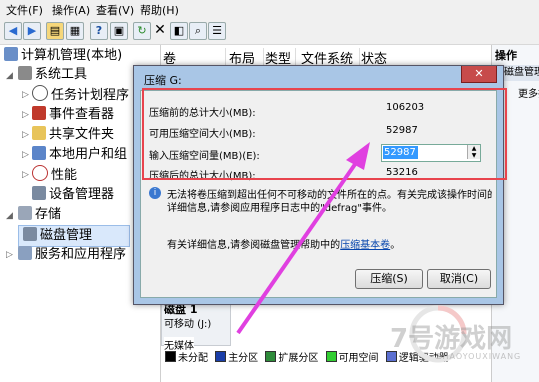  I want to click on arrow-head-icon, so click(358, 156).